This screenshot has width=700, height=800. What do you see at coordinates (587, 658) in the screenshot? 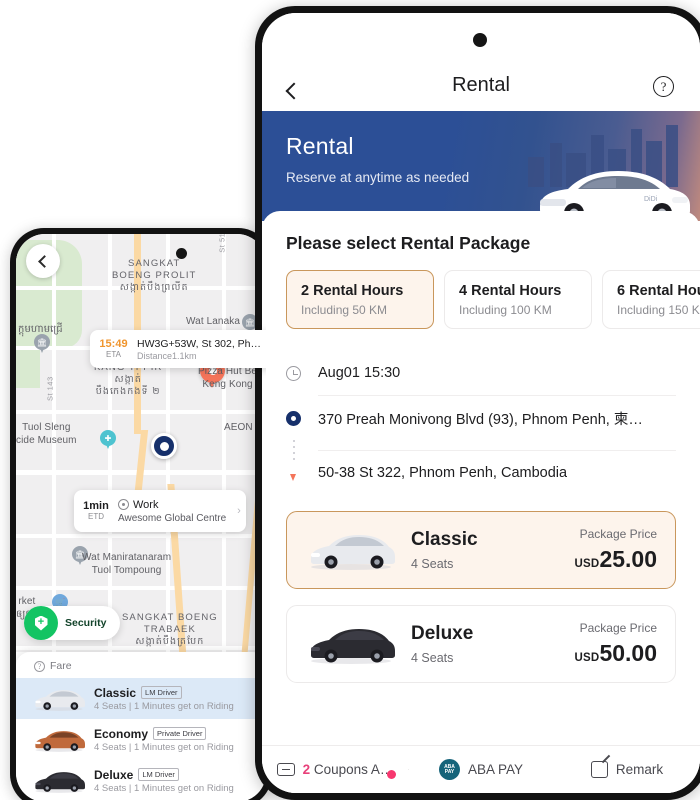
I see `price-currency: USD` at bounding box center [587, 658].